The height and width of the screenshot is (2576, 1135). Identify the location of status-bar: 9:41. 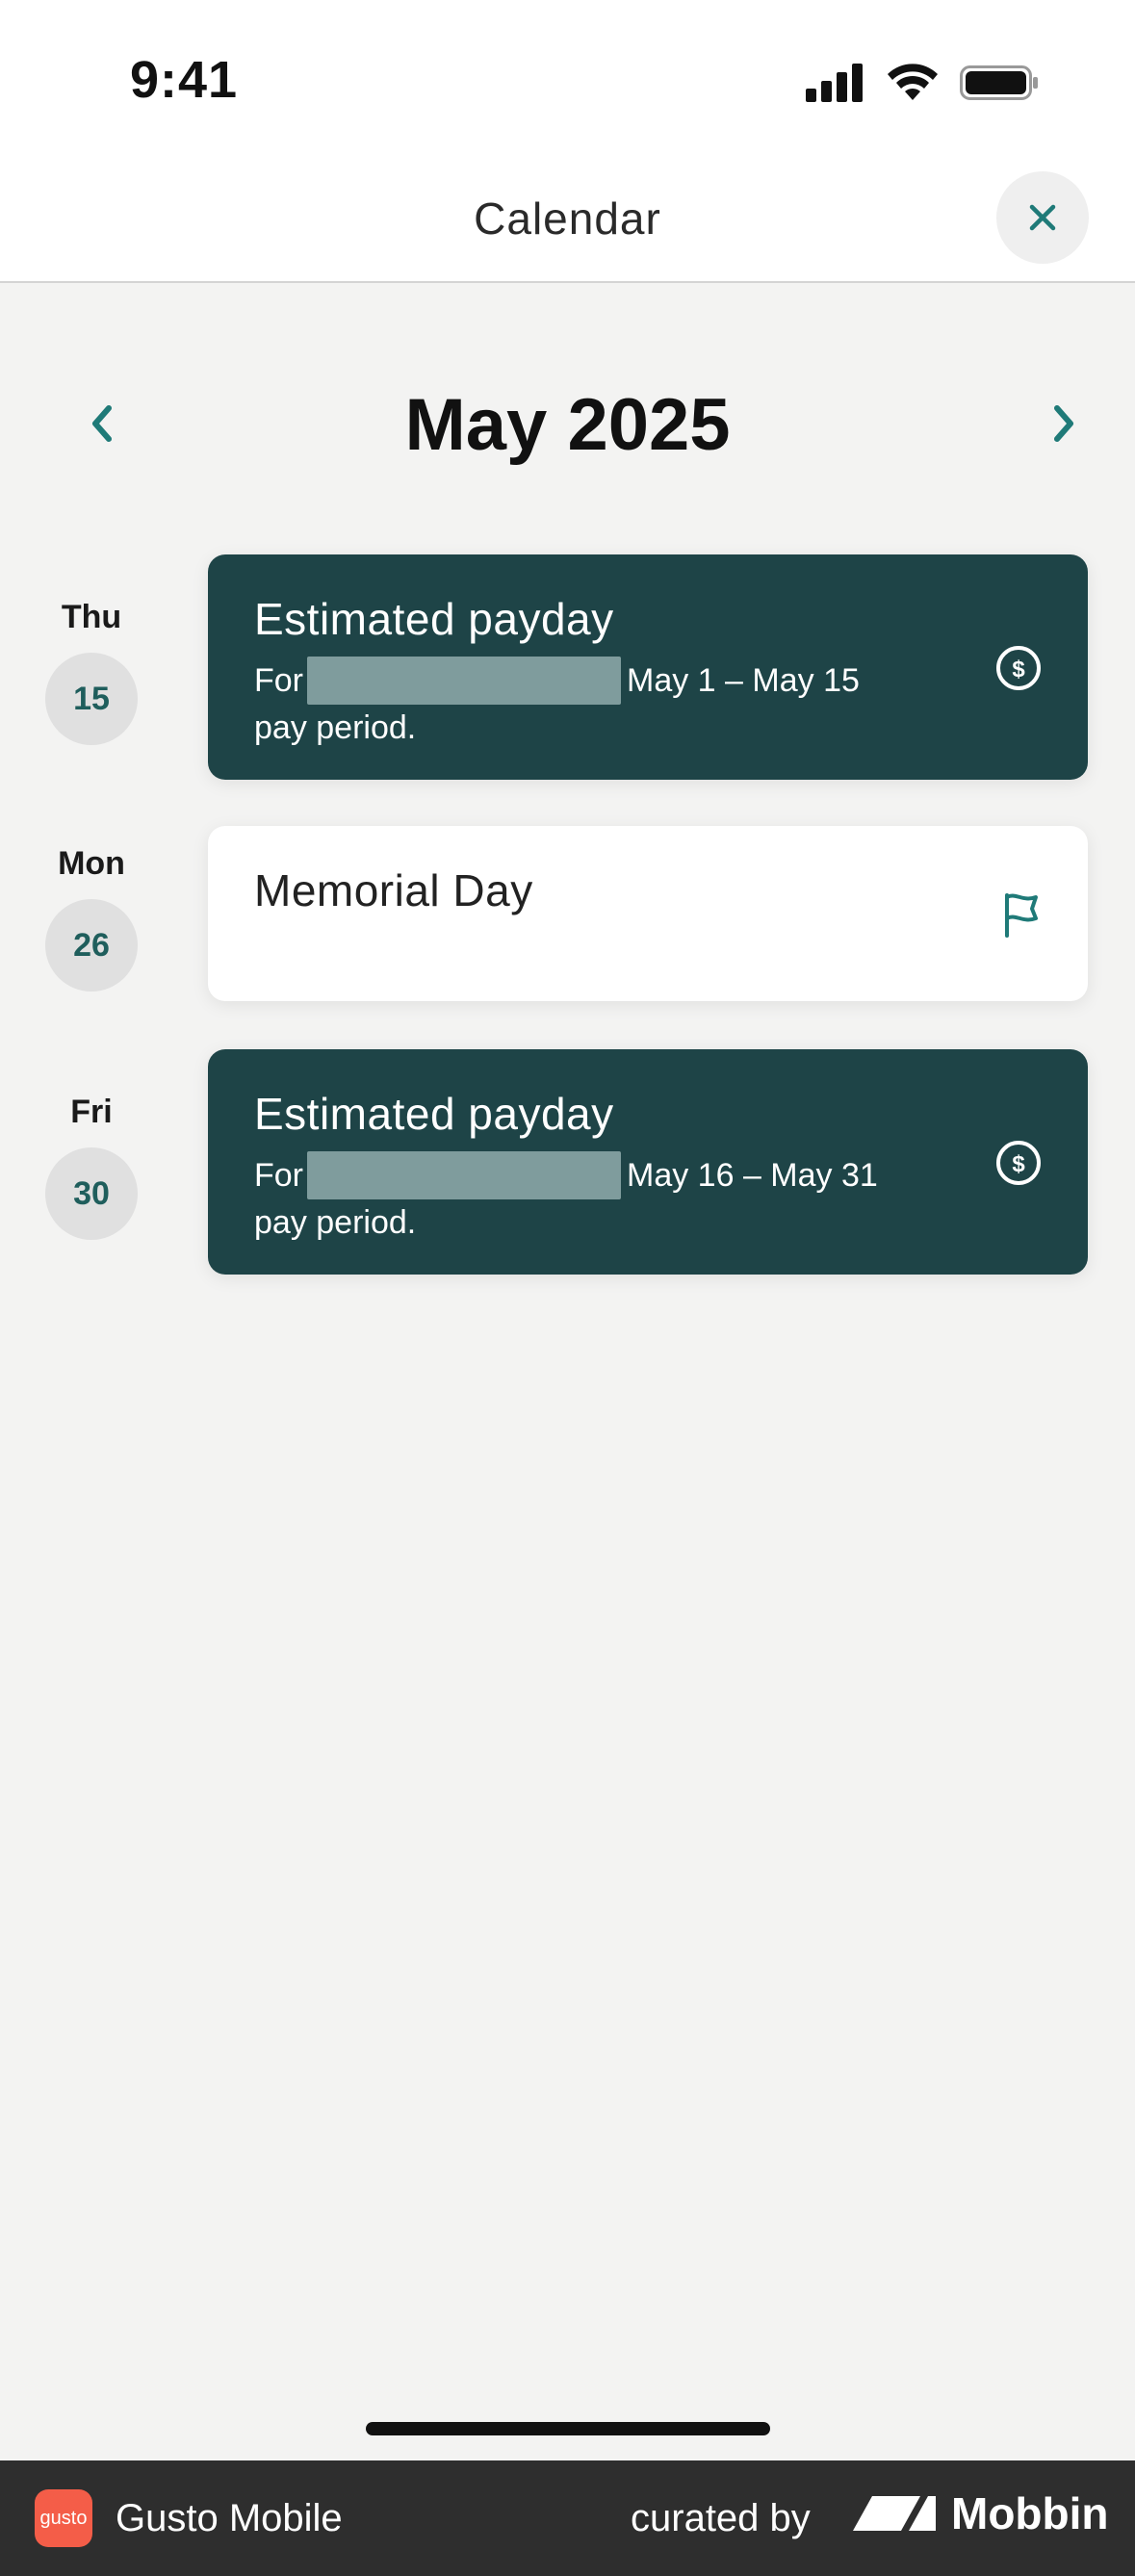
(567, 82).